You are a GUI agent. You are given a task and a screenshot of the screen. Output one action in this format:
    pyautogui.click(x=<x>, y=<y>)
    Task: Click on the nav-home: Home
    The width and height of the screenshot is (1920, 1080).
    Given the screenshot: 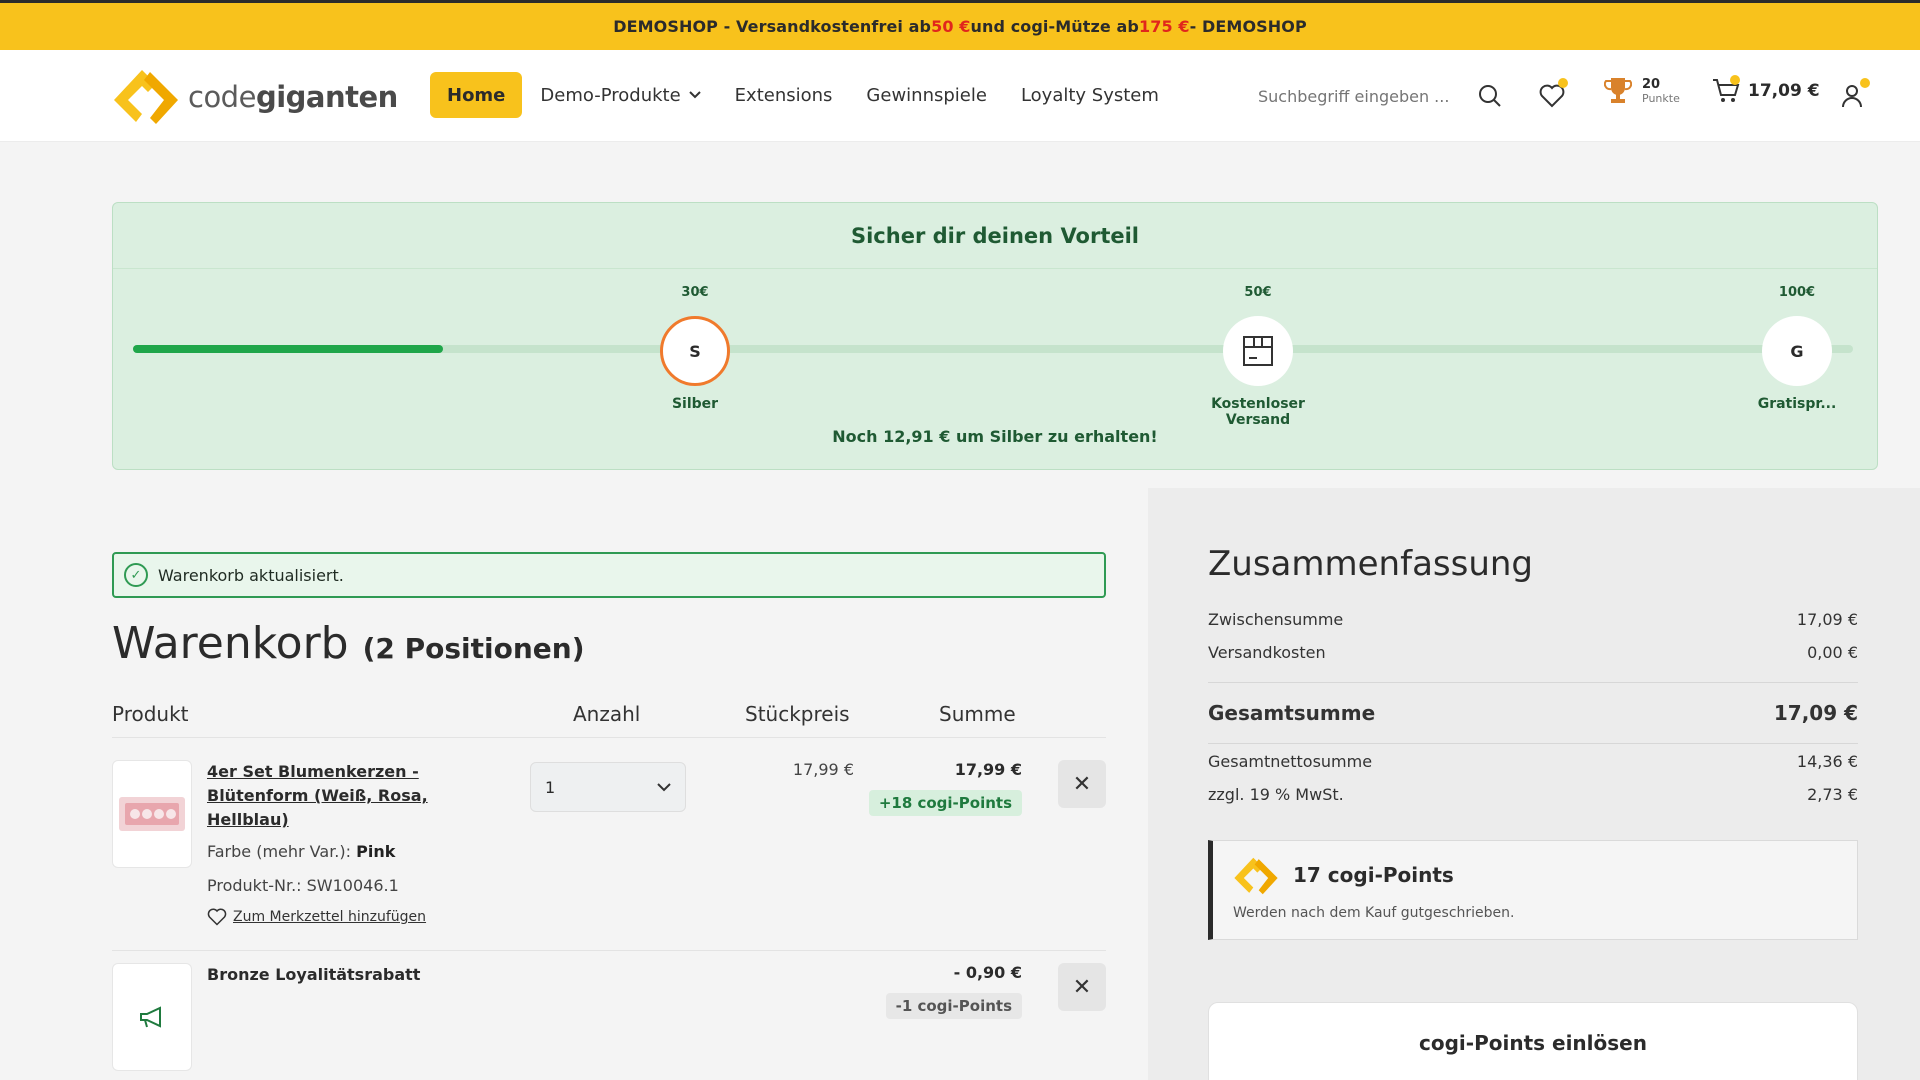 What is the action you would take?
    pyautogui.click(x=476, y=95)
    